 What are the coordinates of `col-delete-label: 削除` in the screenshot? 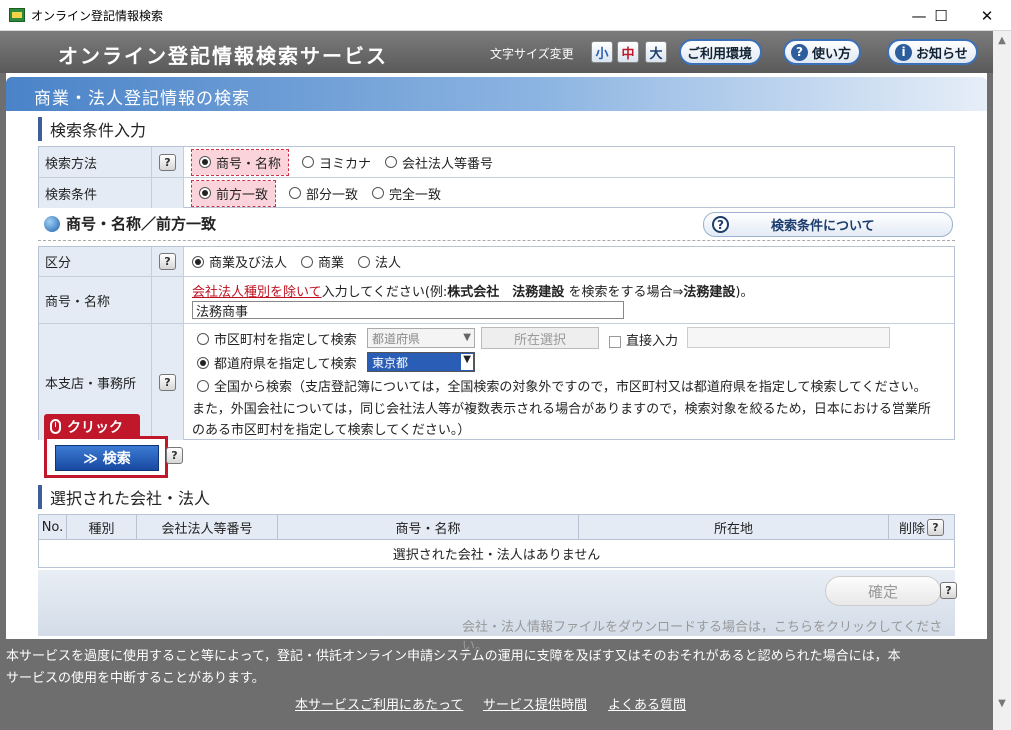 It's located at (911, 529).